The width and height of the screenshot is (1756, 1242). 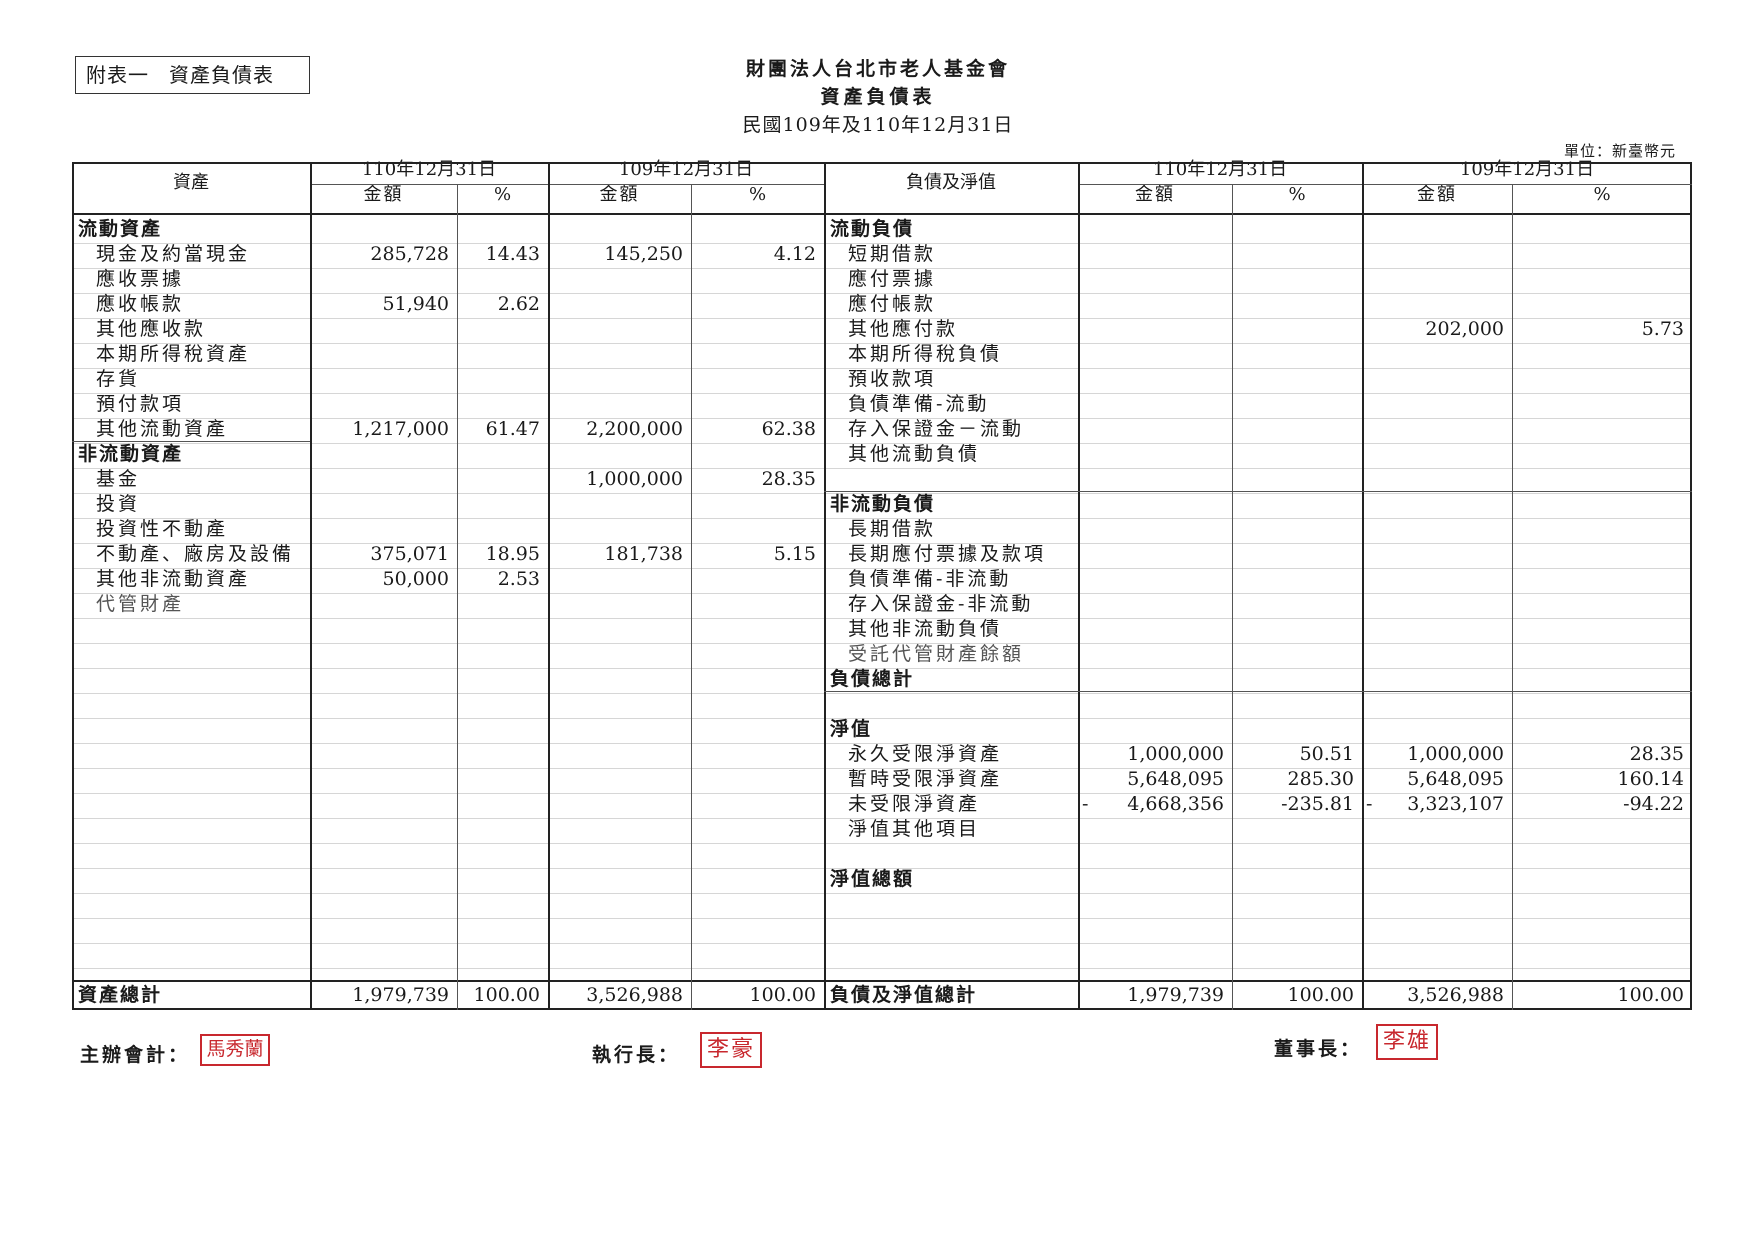 What do you see at coordinates (925, 354) in the screenshot?
I see `liability-row-label: 本期所得稅負債` at bounding box center [925, 354].